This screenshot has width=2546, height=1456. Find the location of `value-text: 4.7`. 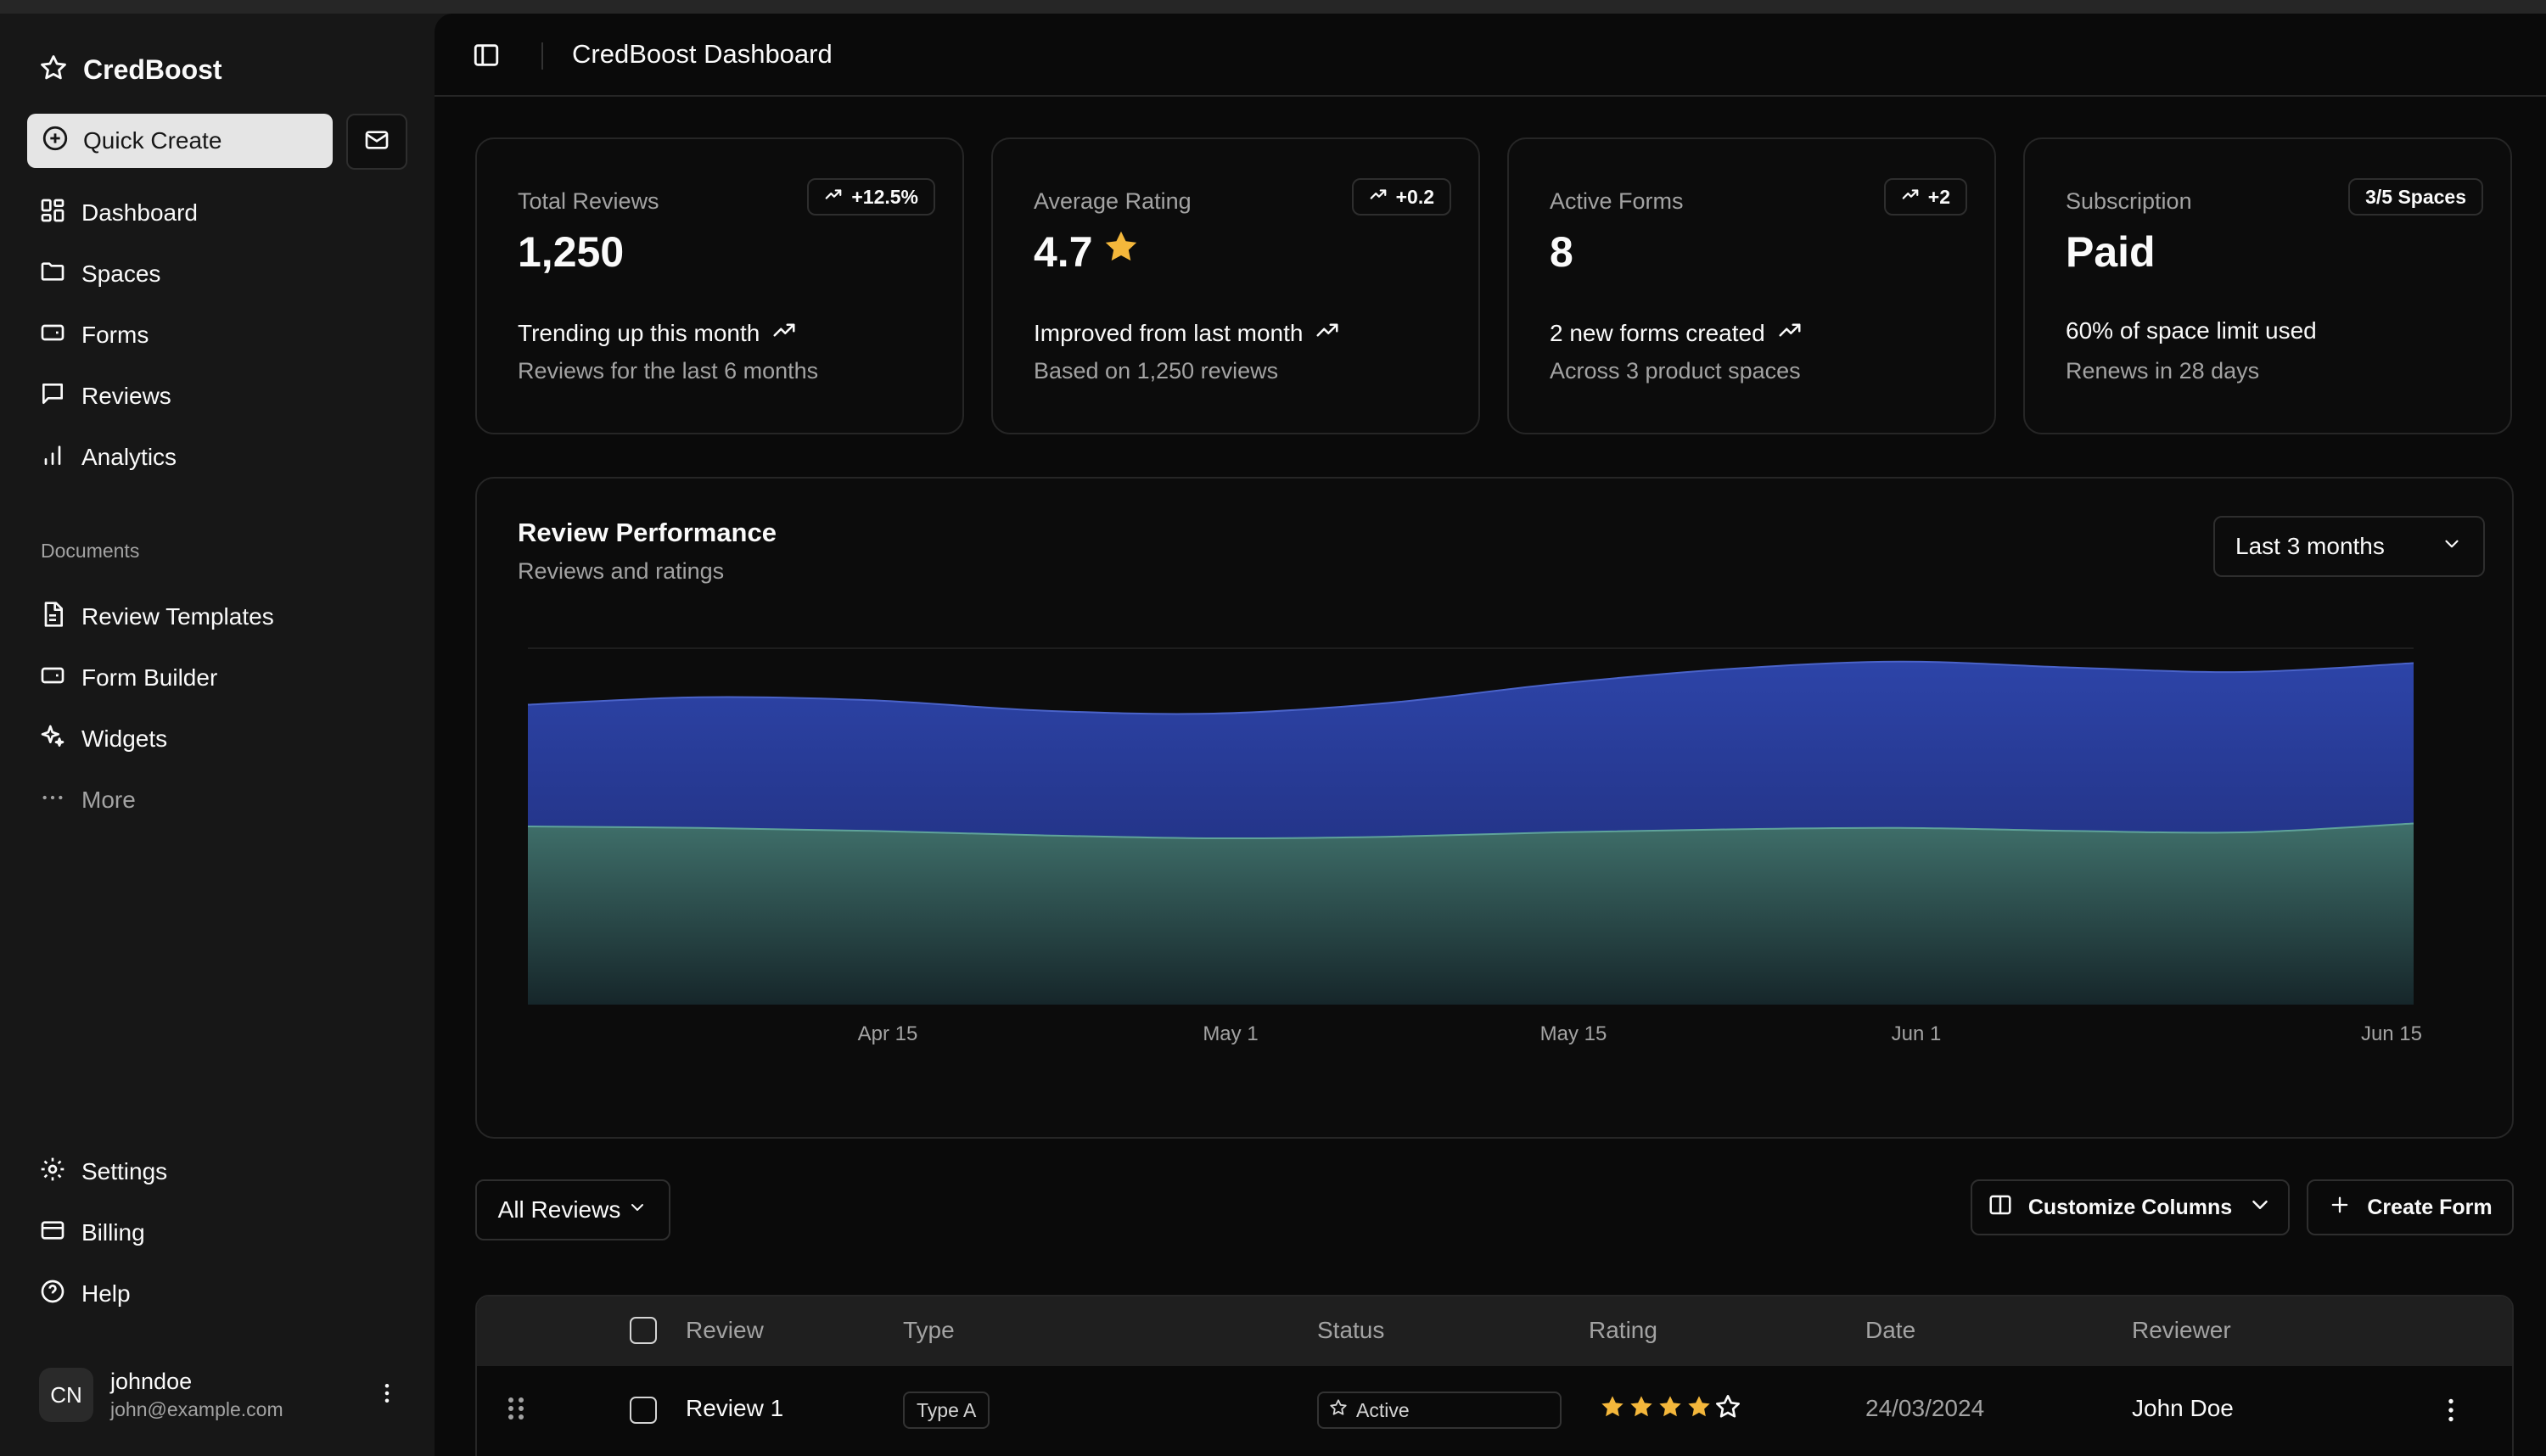

value-text: 4.7 is located at coordinates (1063, 252).